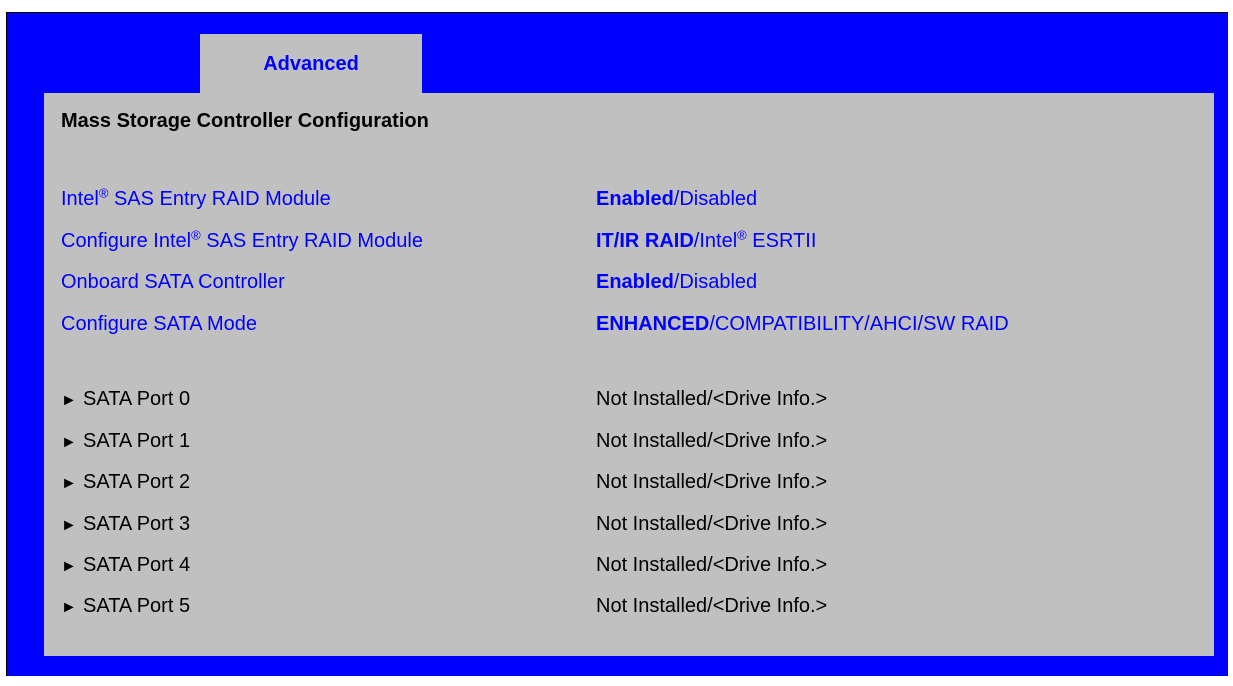 This screenshot has width=1233, height=686. I want to click on setting-label: Intel® SAS Entry RAID Module, so click(196, 197).